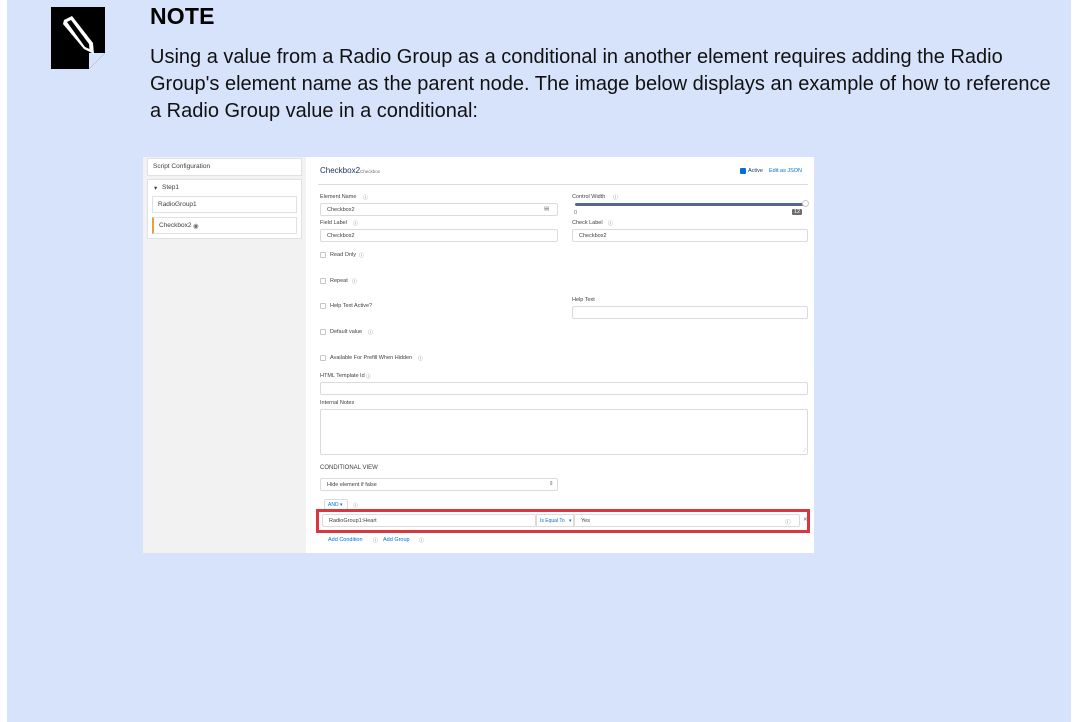 This screenshot has height=722, width=1078. What do you see at coordinates (323, 281) in the screenshot?
I see `repeat-checkbox` at bounding box center [323, 281].